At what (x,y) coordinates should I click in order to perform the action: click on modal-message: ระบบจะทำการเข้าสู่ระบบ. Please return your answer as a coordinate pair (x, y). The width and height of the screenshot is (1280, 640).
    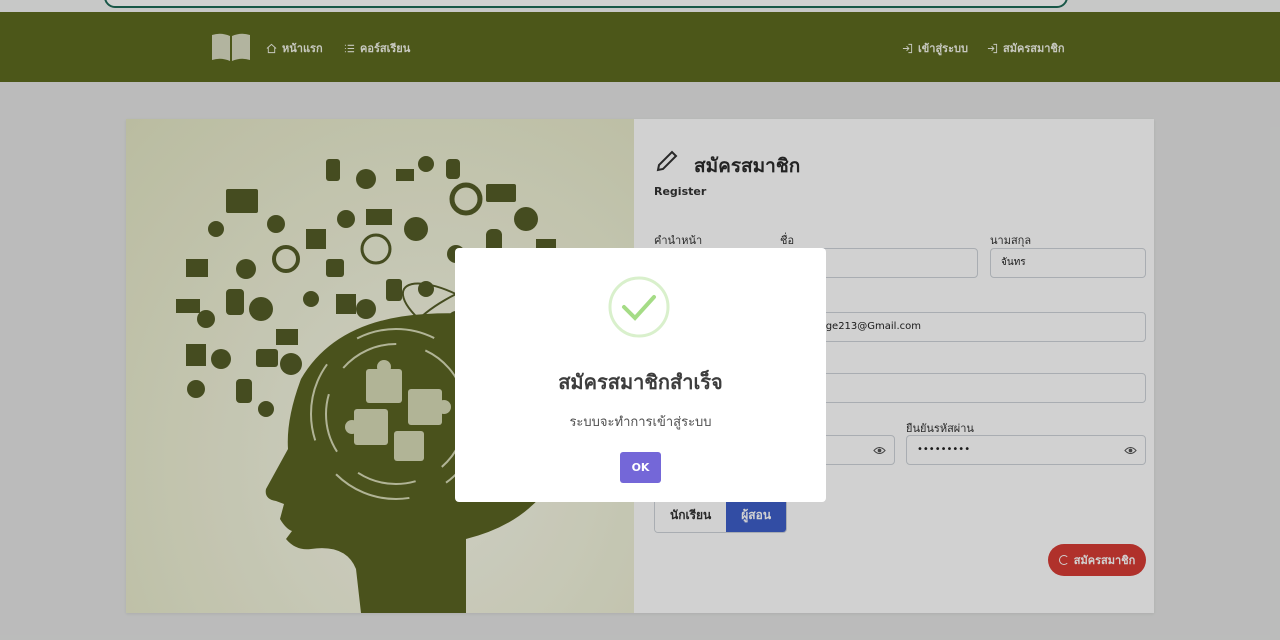
    Looking at the image, I should click on (640, 422).